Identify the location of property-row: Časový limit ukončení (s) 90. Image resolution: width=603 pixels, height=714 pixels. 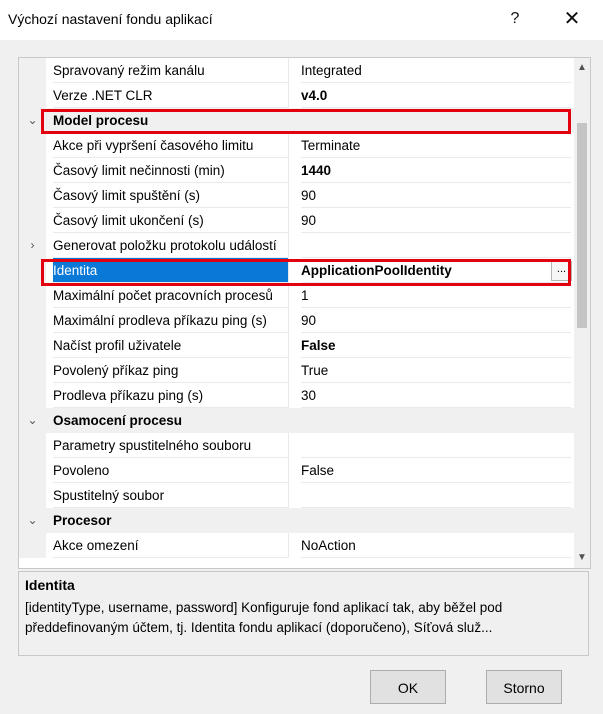
(296, 220).